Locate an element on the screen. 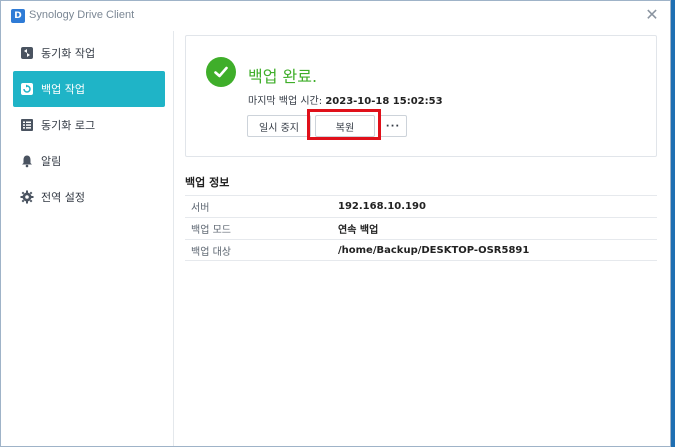  backup-info-heading: 백업 정보 is located at coordinates (207, 182).